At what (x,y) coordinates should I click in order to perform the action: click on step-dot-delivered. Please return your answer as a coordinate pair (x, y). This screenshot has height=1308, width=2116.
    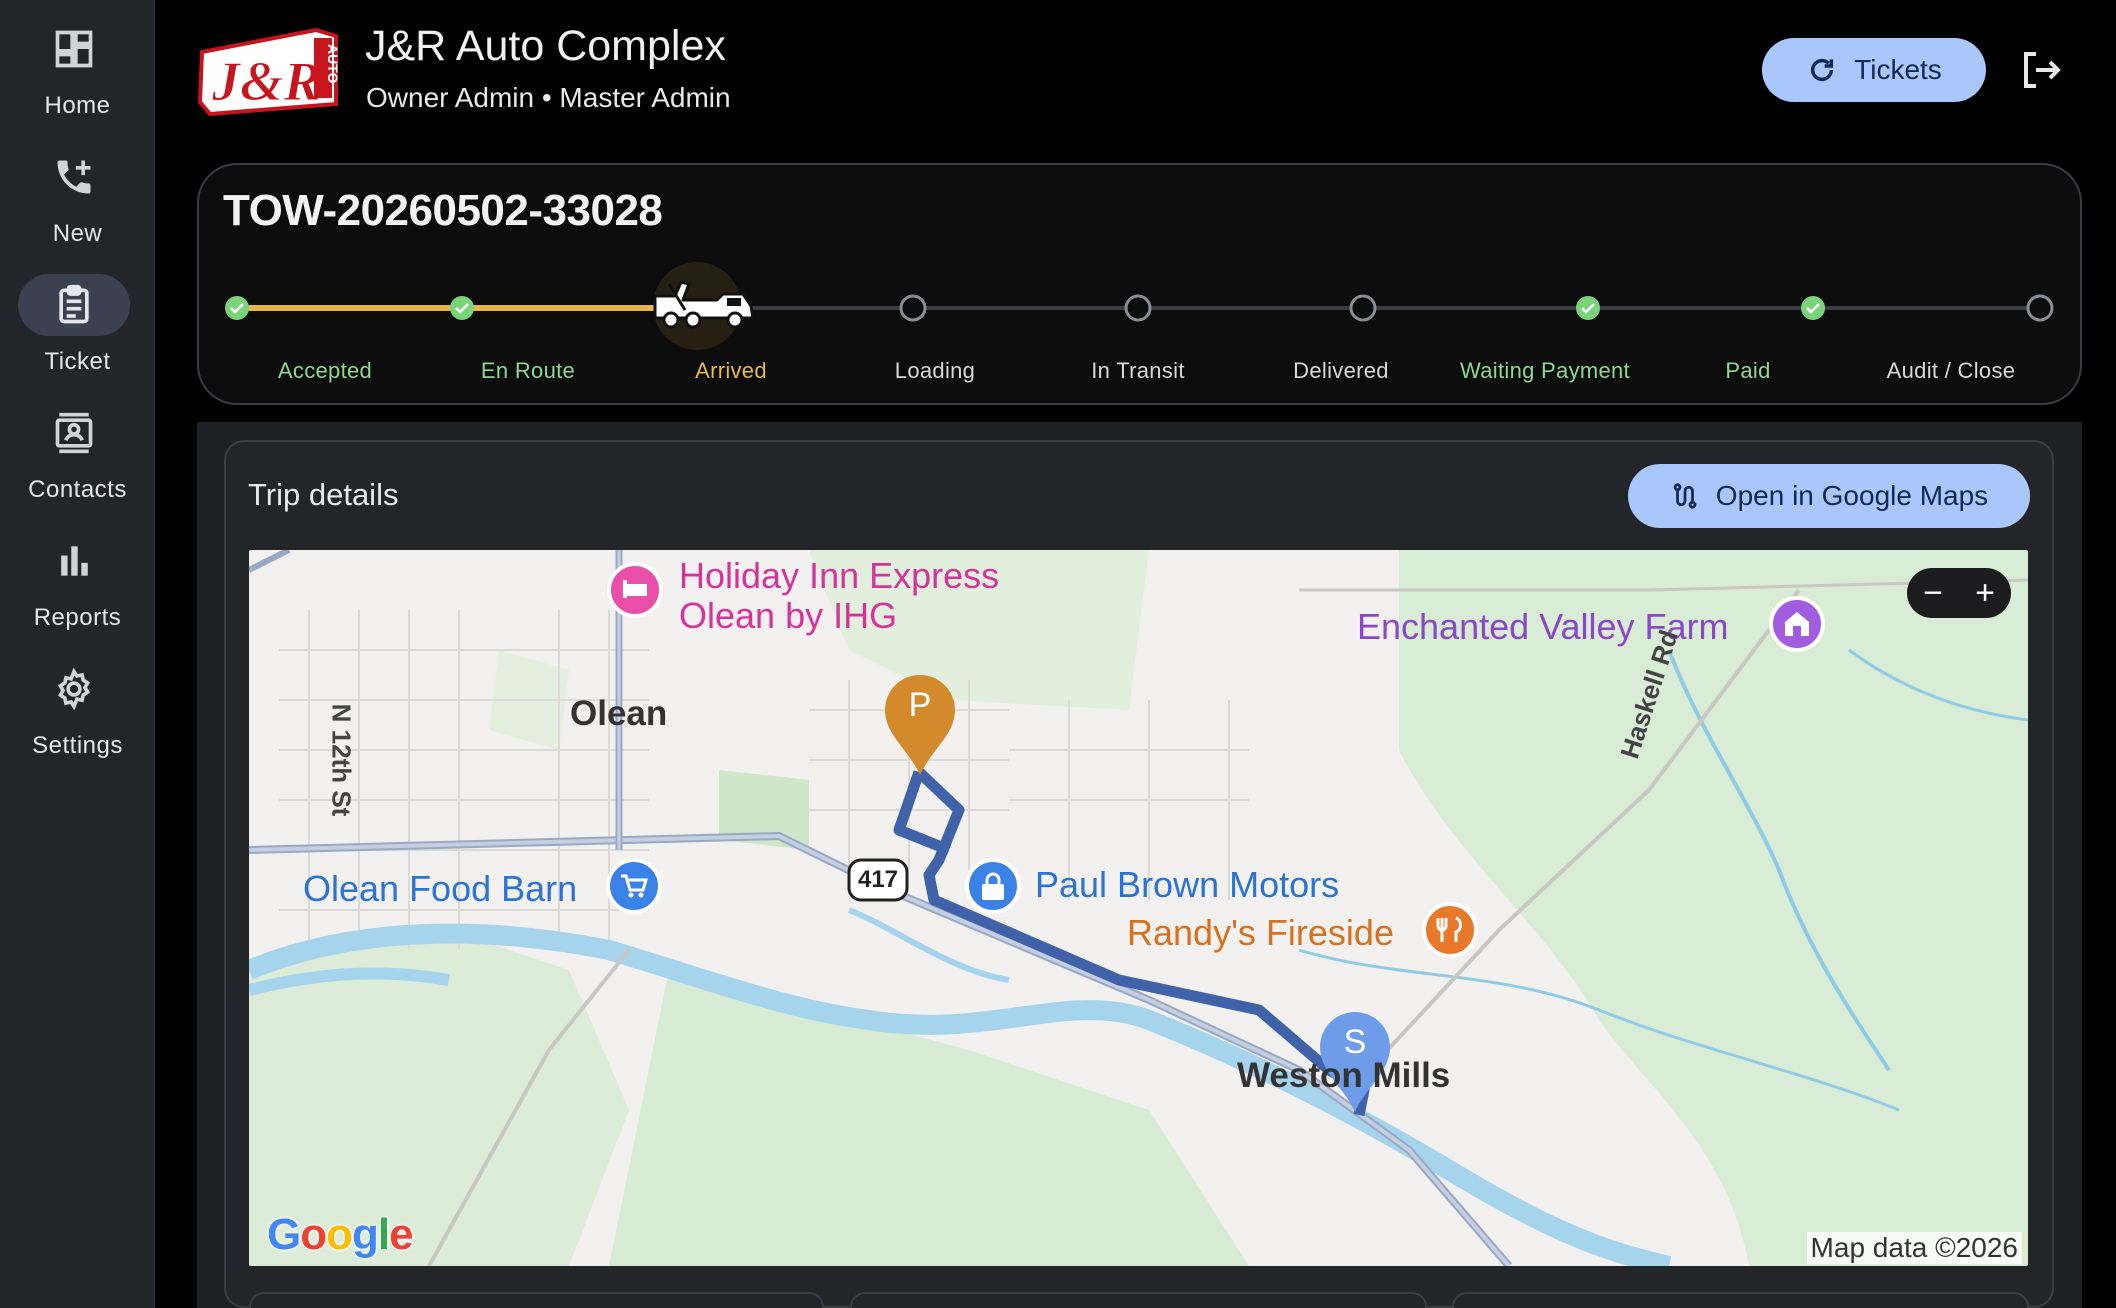
    Looking at the image, I should click on (1363, 308).